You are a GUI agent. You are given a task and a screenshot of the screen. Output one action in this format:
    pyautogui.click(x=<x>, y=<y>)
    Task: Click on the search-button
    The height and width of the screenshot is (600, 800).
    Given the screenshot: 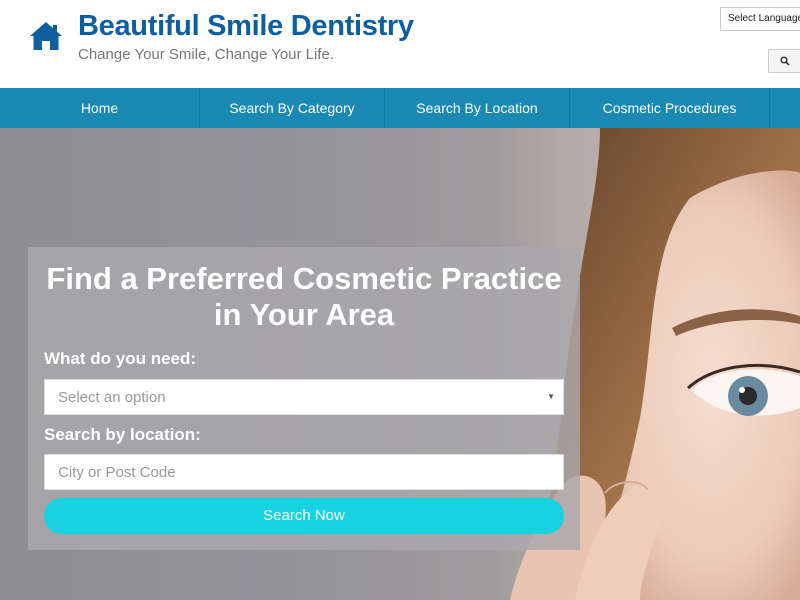 What is the action you would take?
    pyautogui.click(x=784, y=61)
    